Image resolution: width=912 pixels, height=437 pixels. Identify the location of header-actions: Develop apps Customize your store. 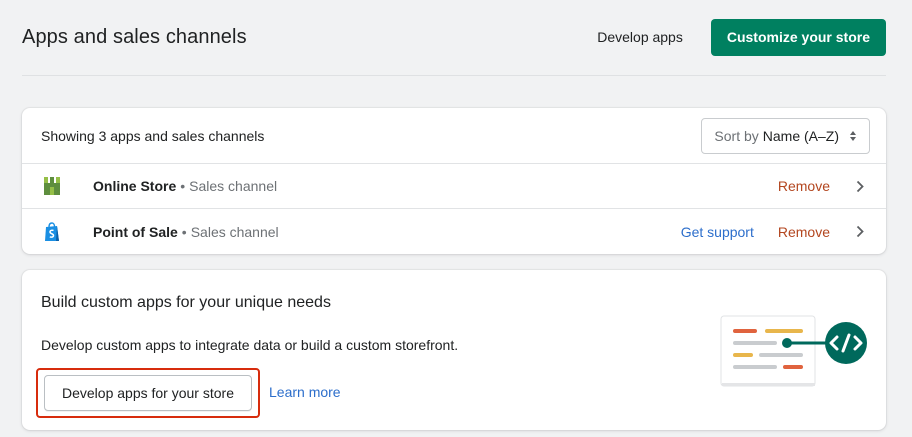
(741, 37).